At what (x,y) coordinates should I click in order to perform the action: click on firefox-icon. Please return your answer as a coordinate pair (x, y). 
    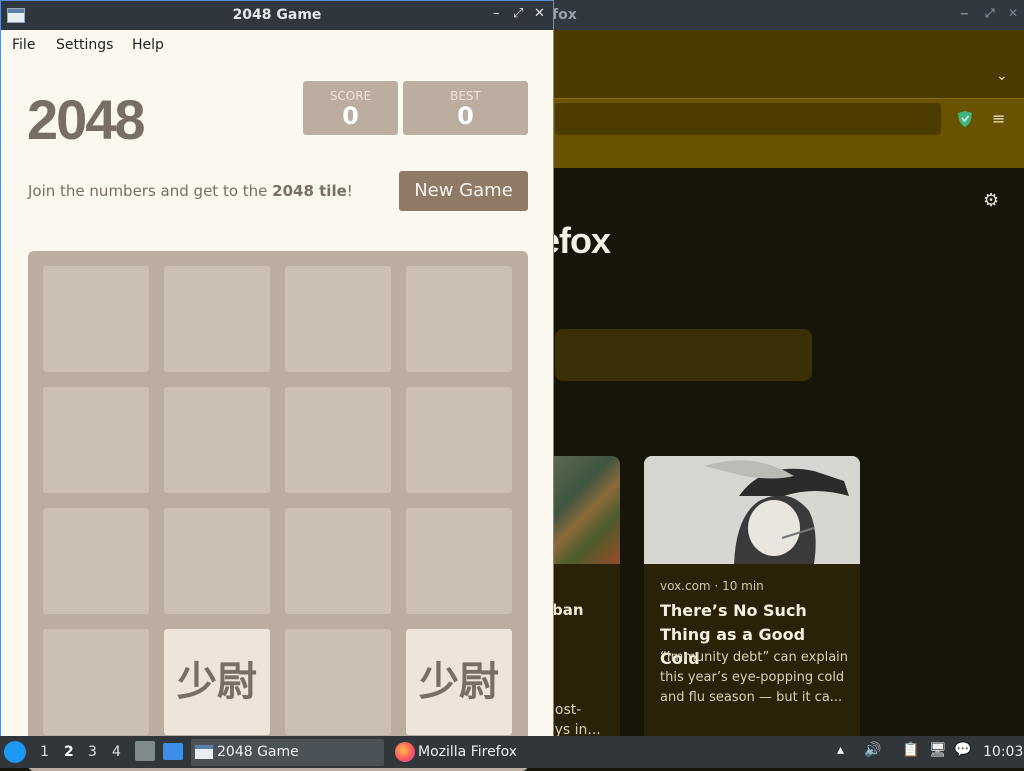
    Looking at the image, I should click on (405, 752).